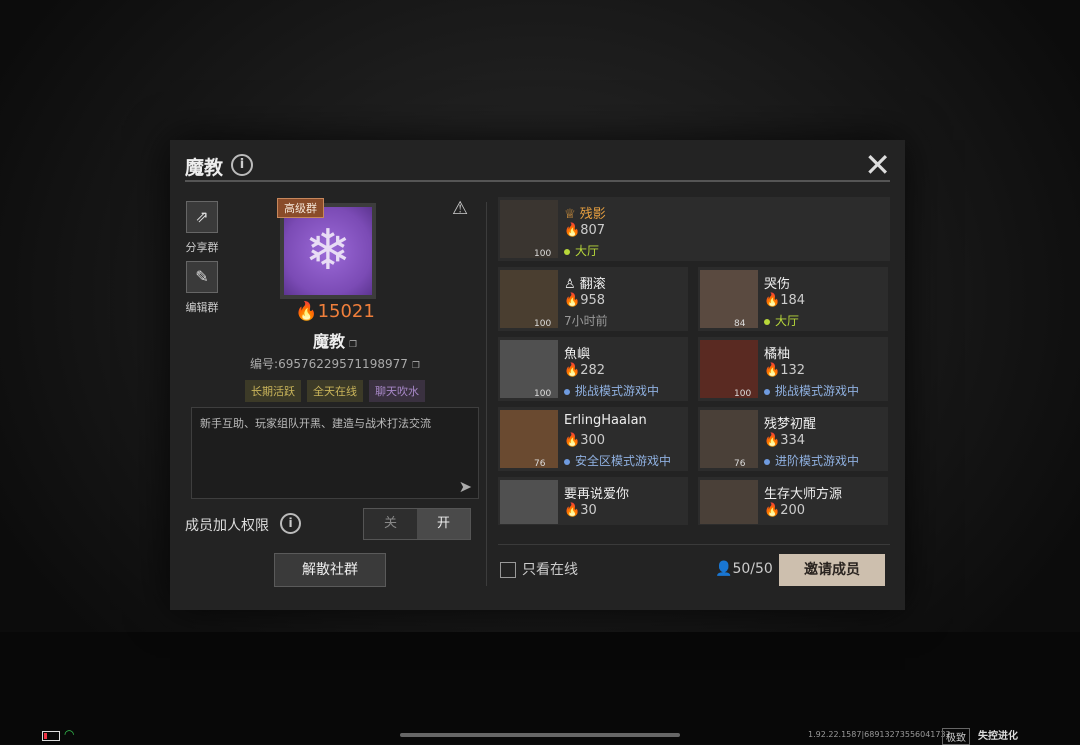 The height and width of the screenshot is (745, 1080). What do you see at coordinates (416, 366) in the screenshot?
I see `copy-id-icon: ❐` at bounding box center [416, 366].